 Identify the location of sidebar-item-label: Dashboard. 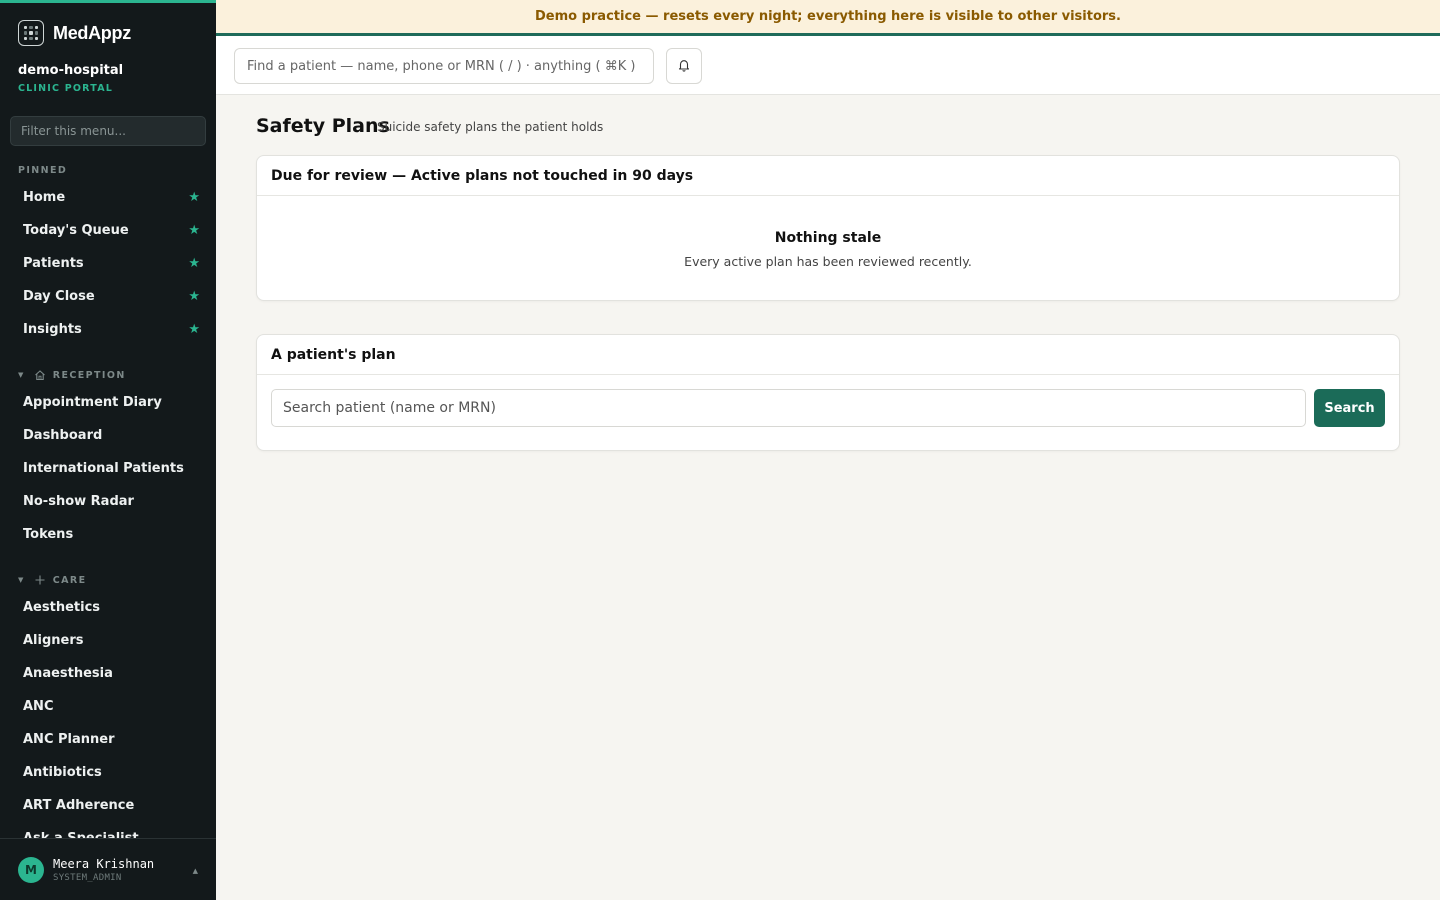
(63, 435).